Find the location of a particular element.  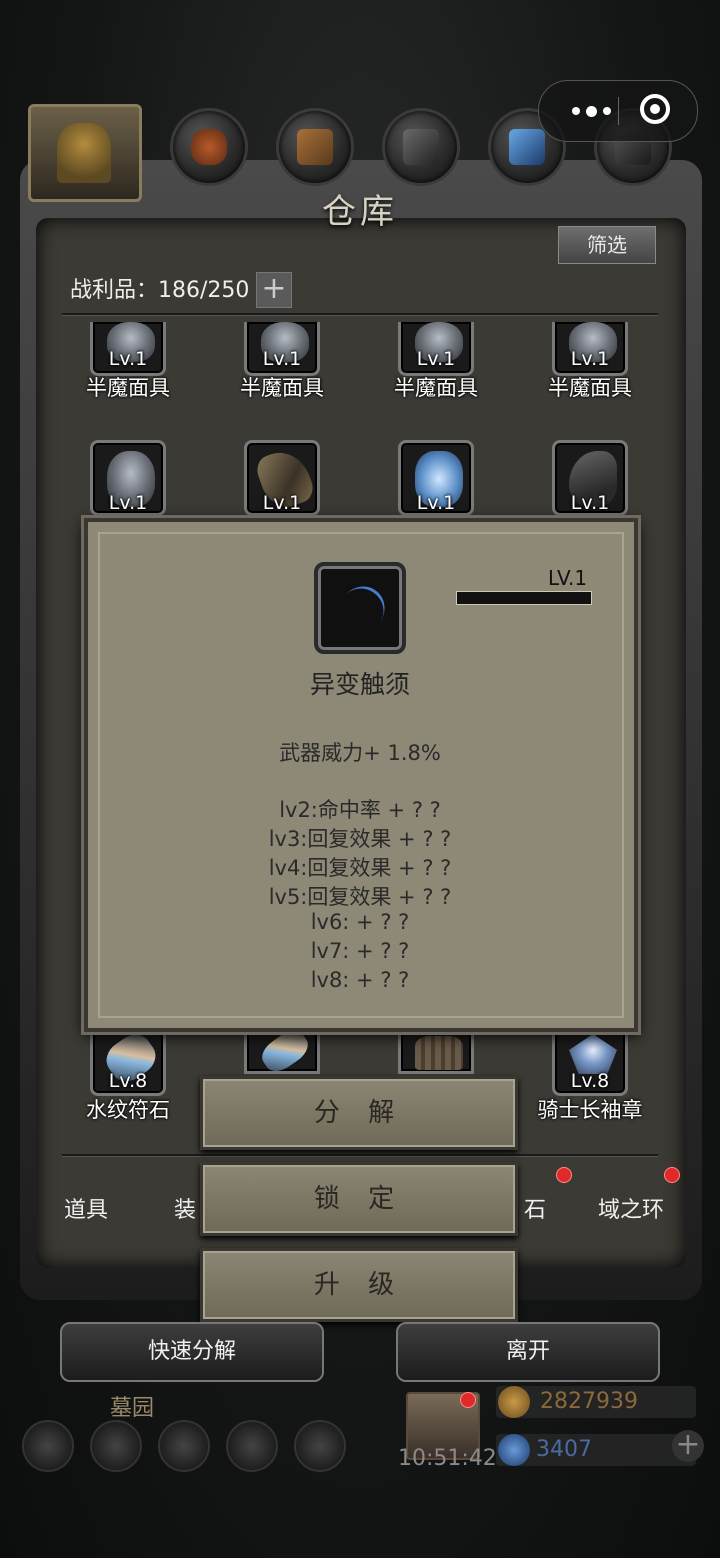

rune-stone-icon is located at coordinates (285, 1051).